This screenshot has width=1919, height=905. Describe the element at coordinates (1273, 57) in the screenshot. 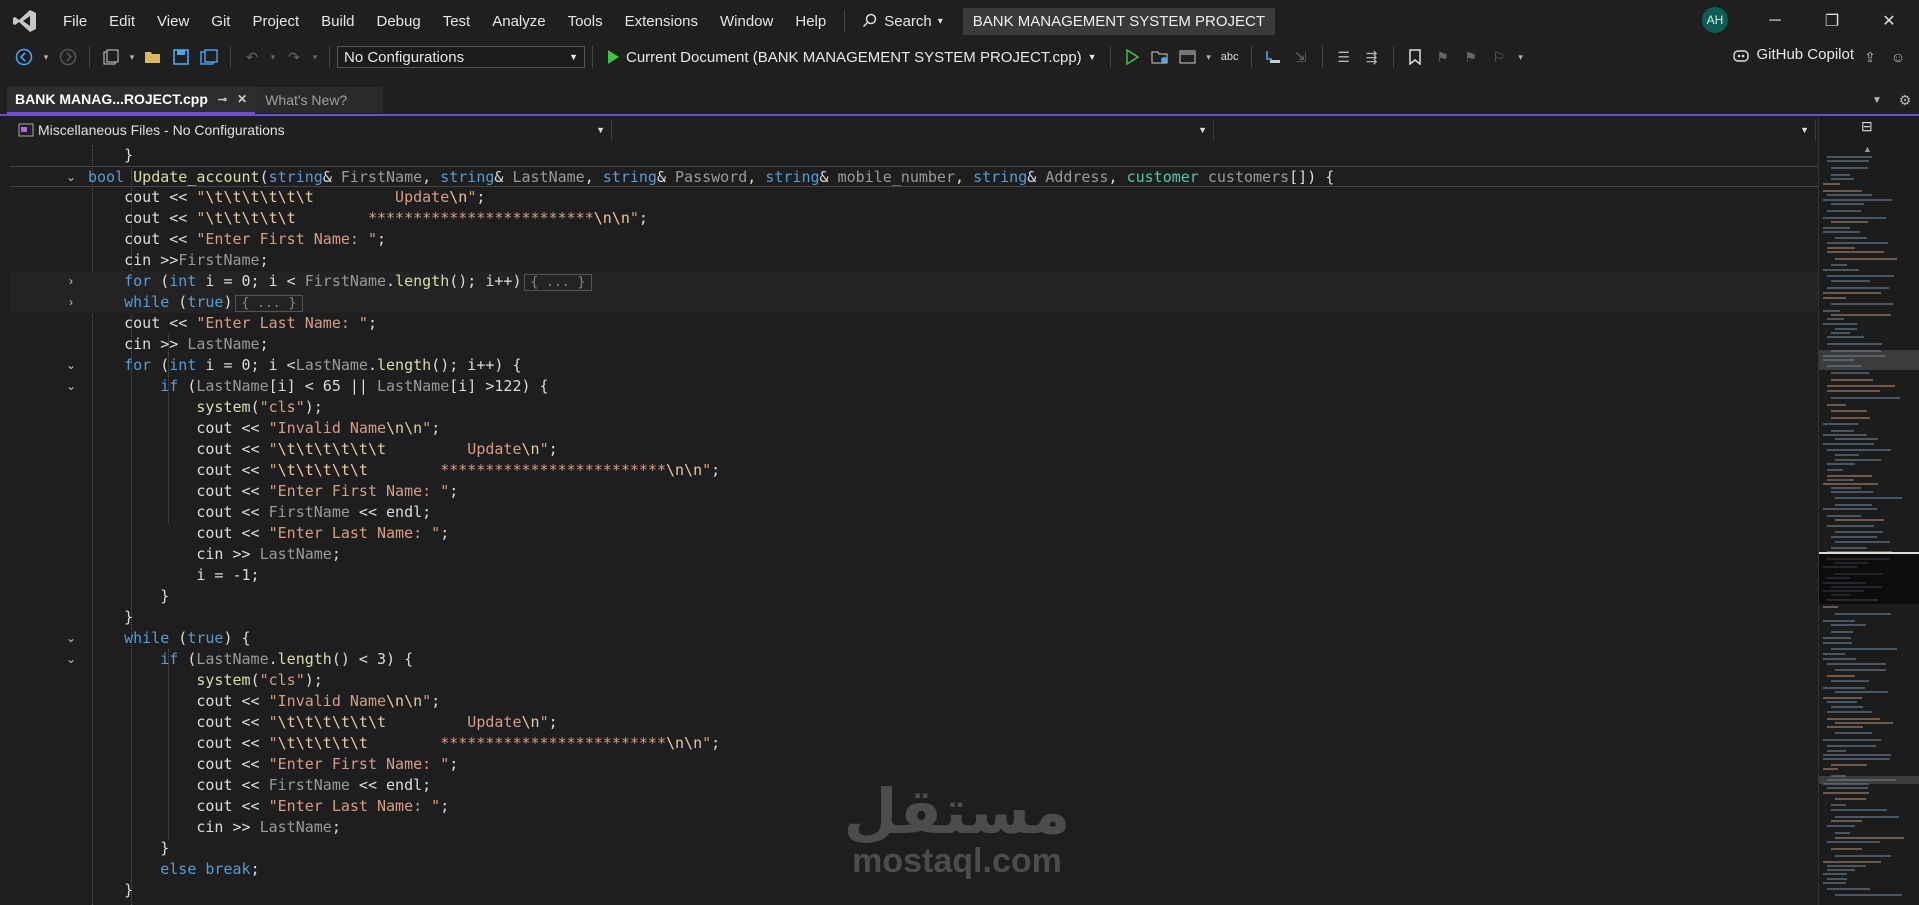

I see `step-into-icon` at that location.